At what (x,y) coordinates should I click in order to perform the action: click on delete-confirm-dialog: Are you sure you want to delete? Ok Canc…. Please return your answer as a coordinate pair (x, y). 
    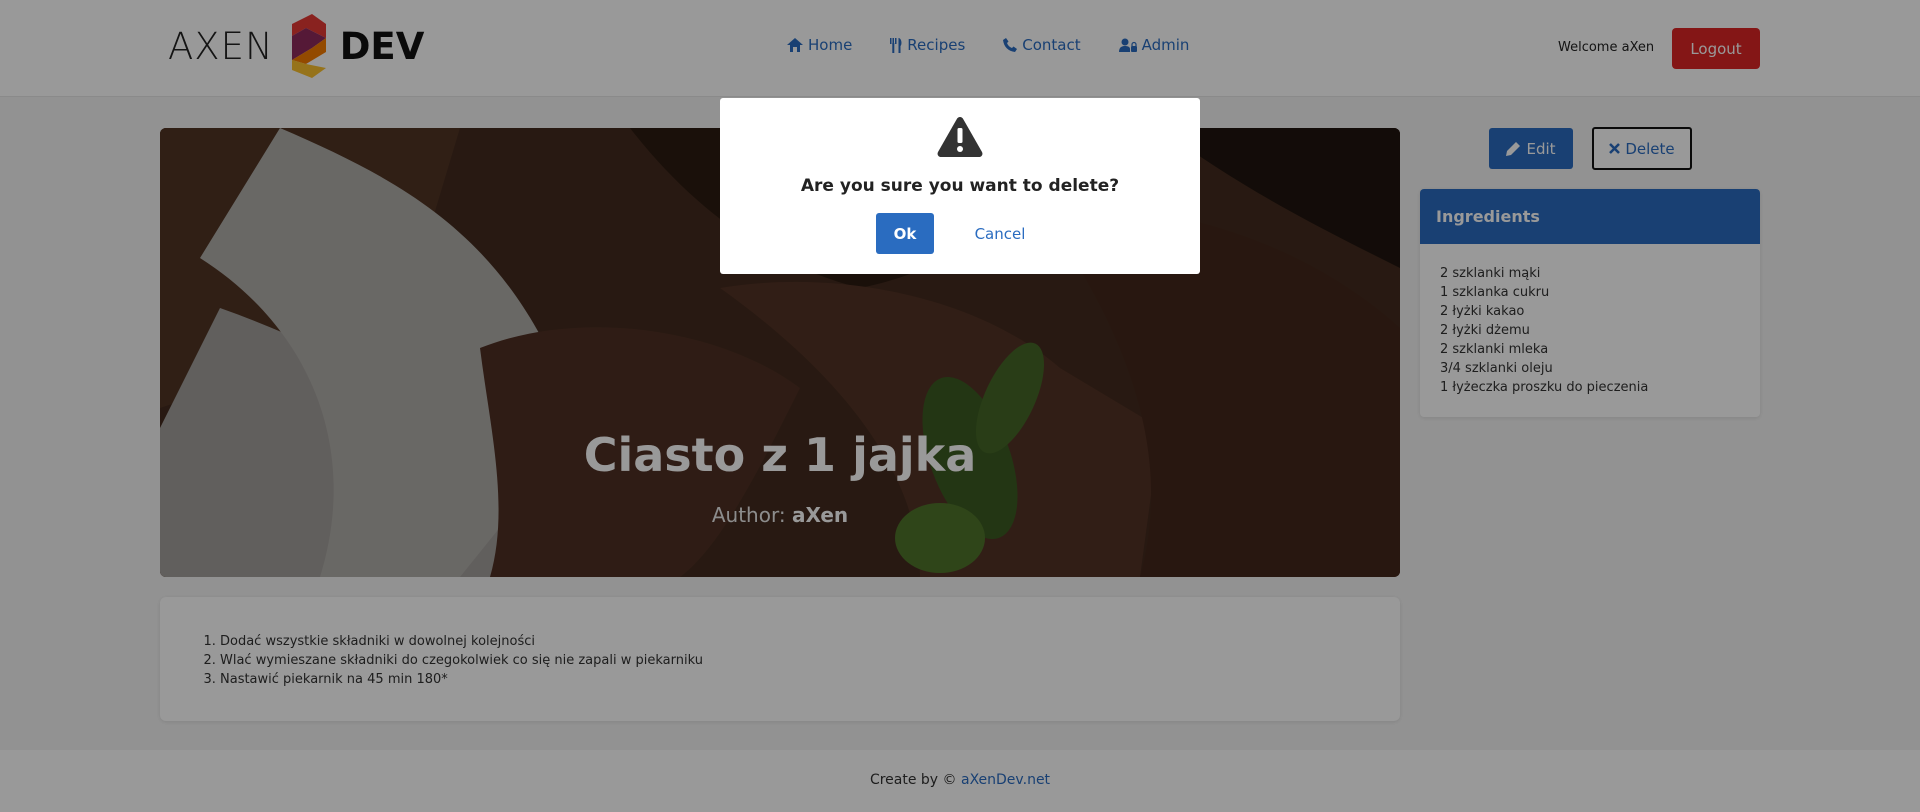
    Looking at the image, I should click on (960, 186).